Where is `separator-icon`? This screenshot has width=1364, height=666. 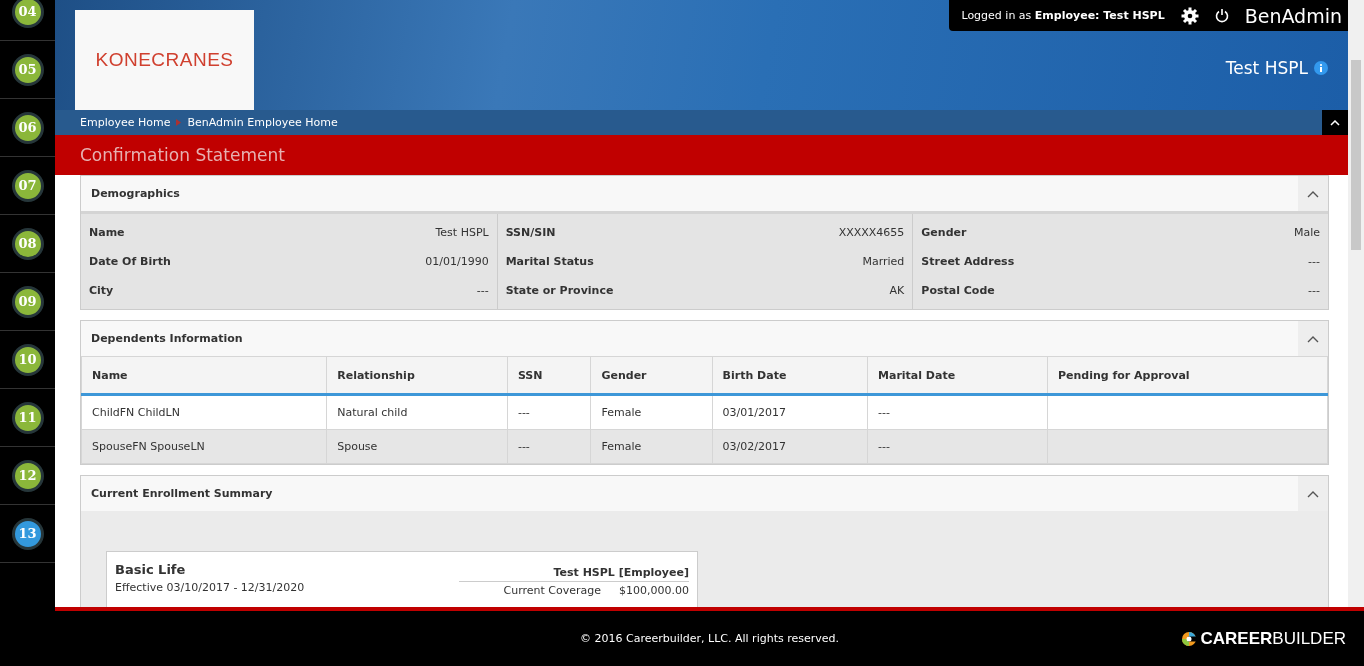
separator-icon is located at coordinates (179, 122).